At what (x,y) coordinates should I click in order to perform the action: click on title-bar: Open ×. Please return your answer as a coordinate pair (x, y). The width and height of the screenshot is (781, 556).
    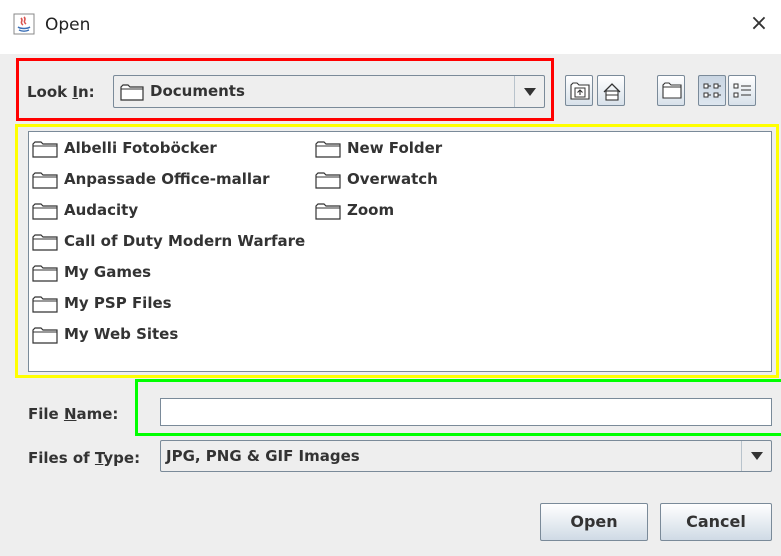
    Looking at the image, I should click on (390, 27).